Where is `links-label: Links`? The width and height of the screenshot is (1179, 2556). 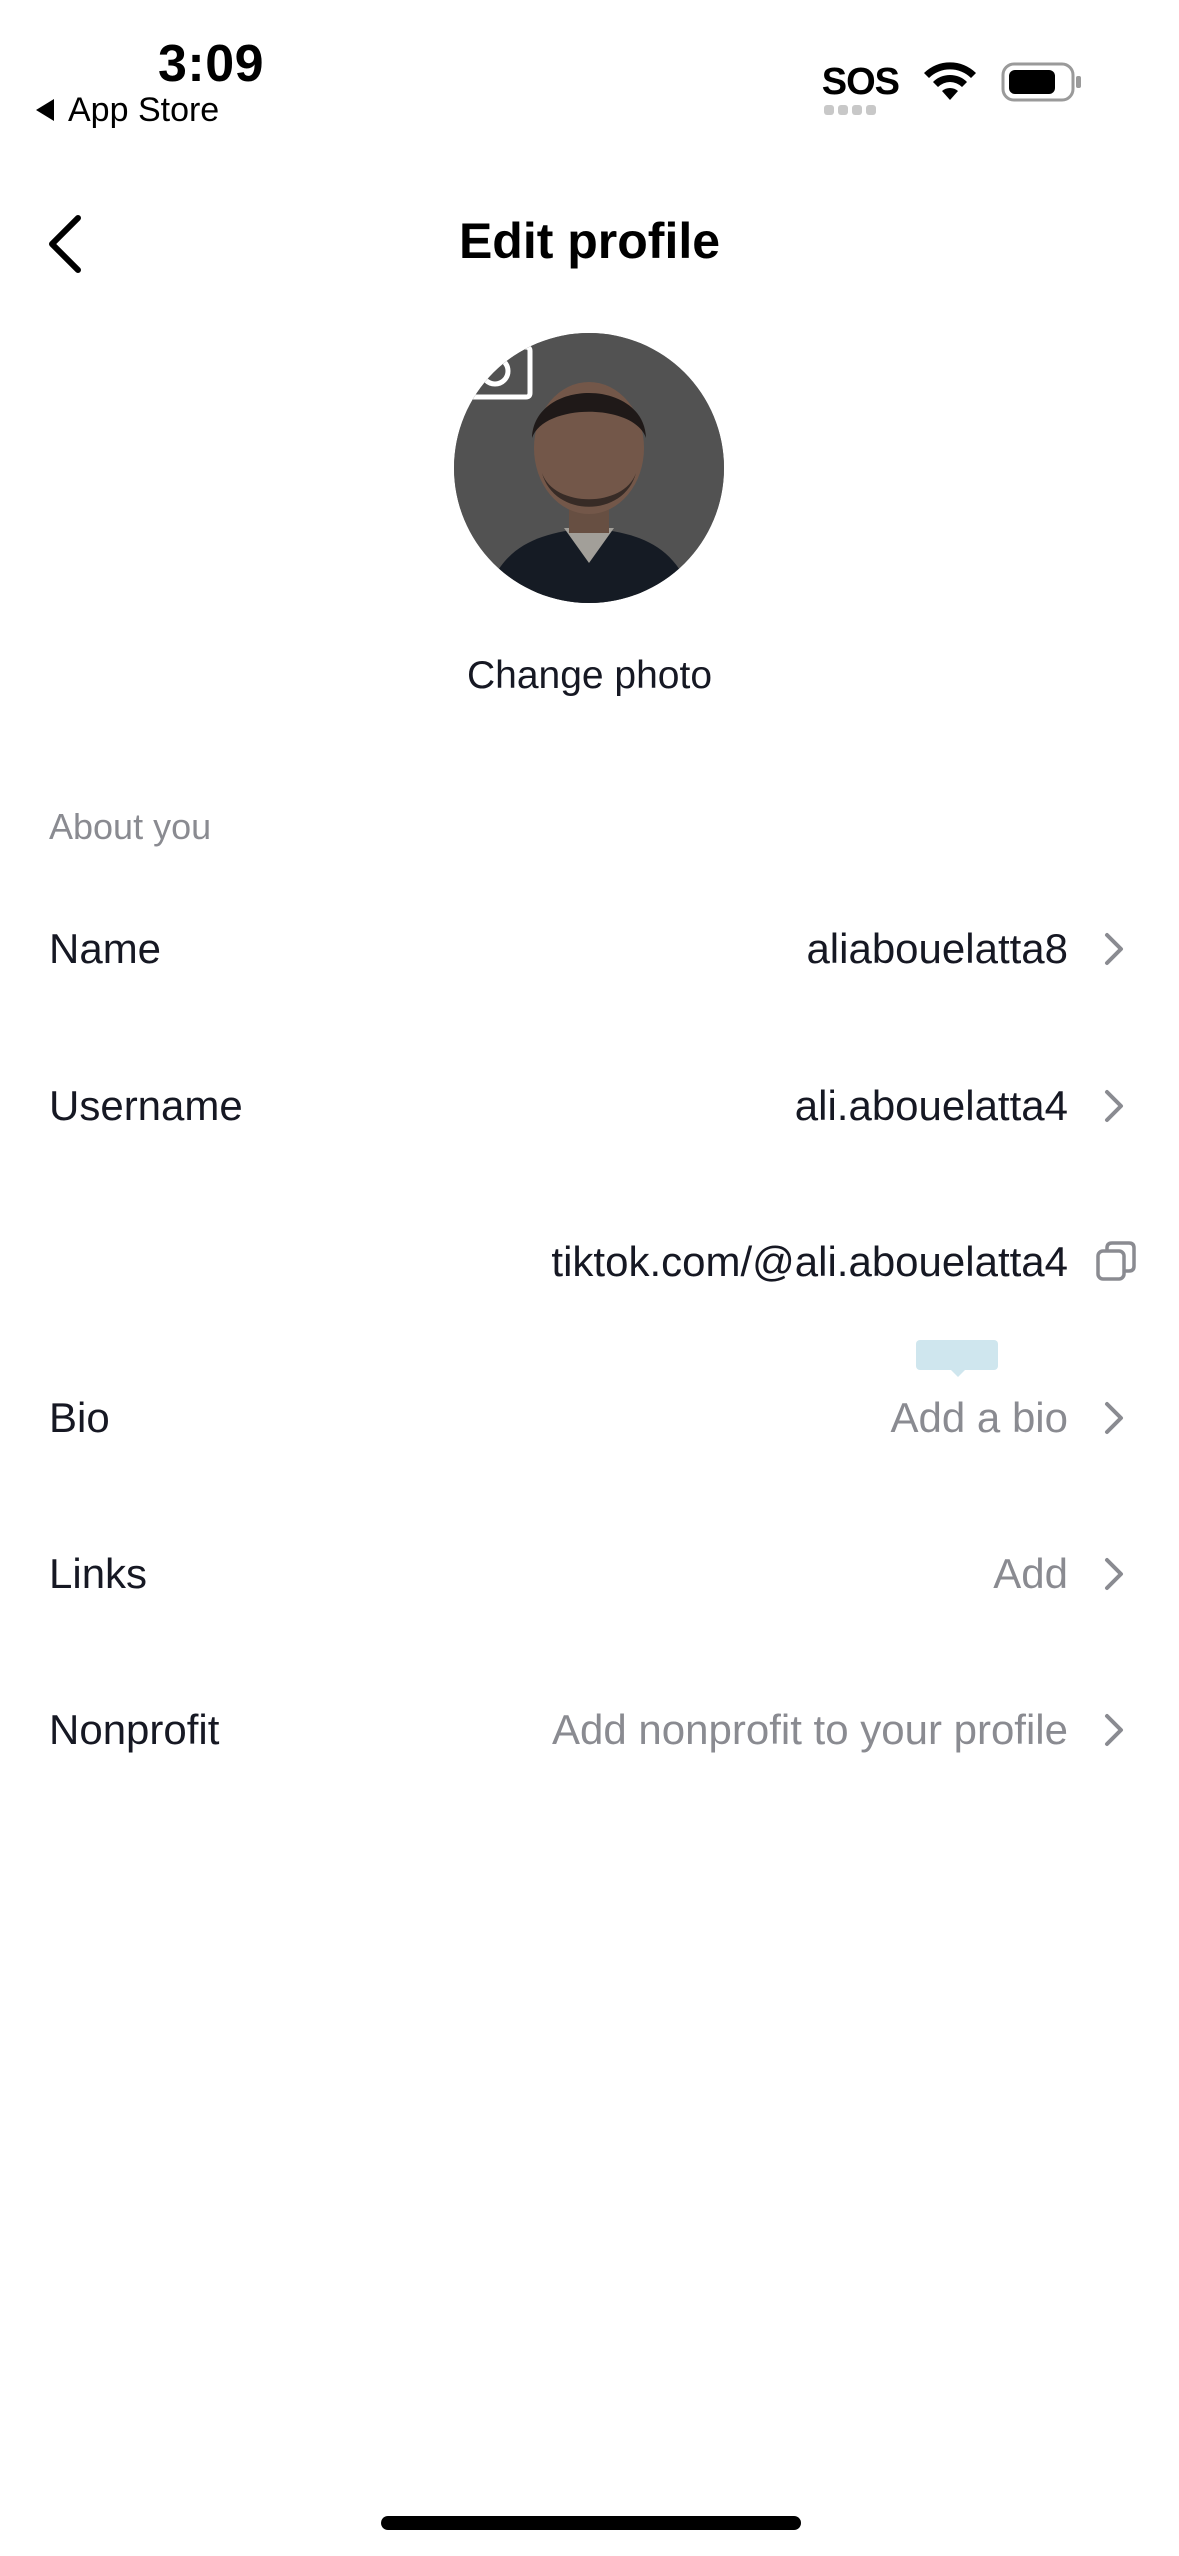 links-label: Links is located at coordinates (98, 1573).